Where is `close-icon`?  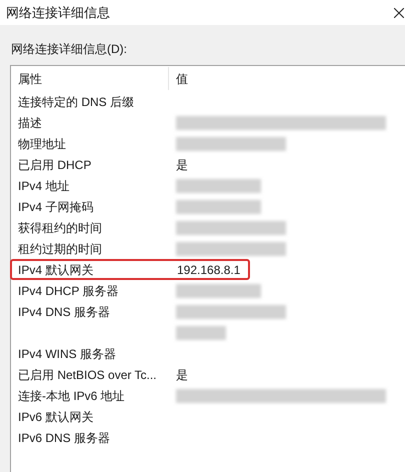
close-icon is located at coordinates (399, 13).